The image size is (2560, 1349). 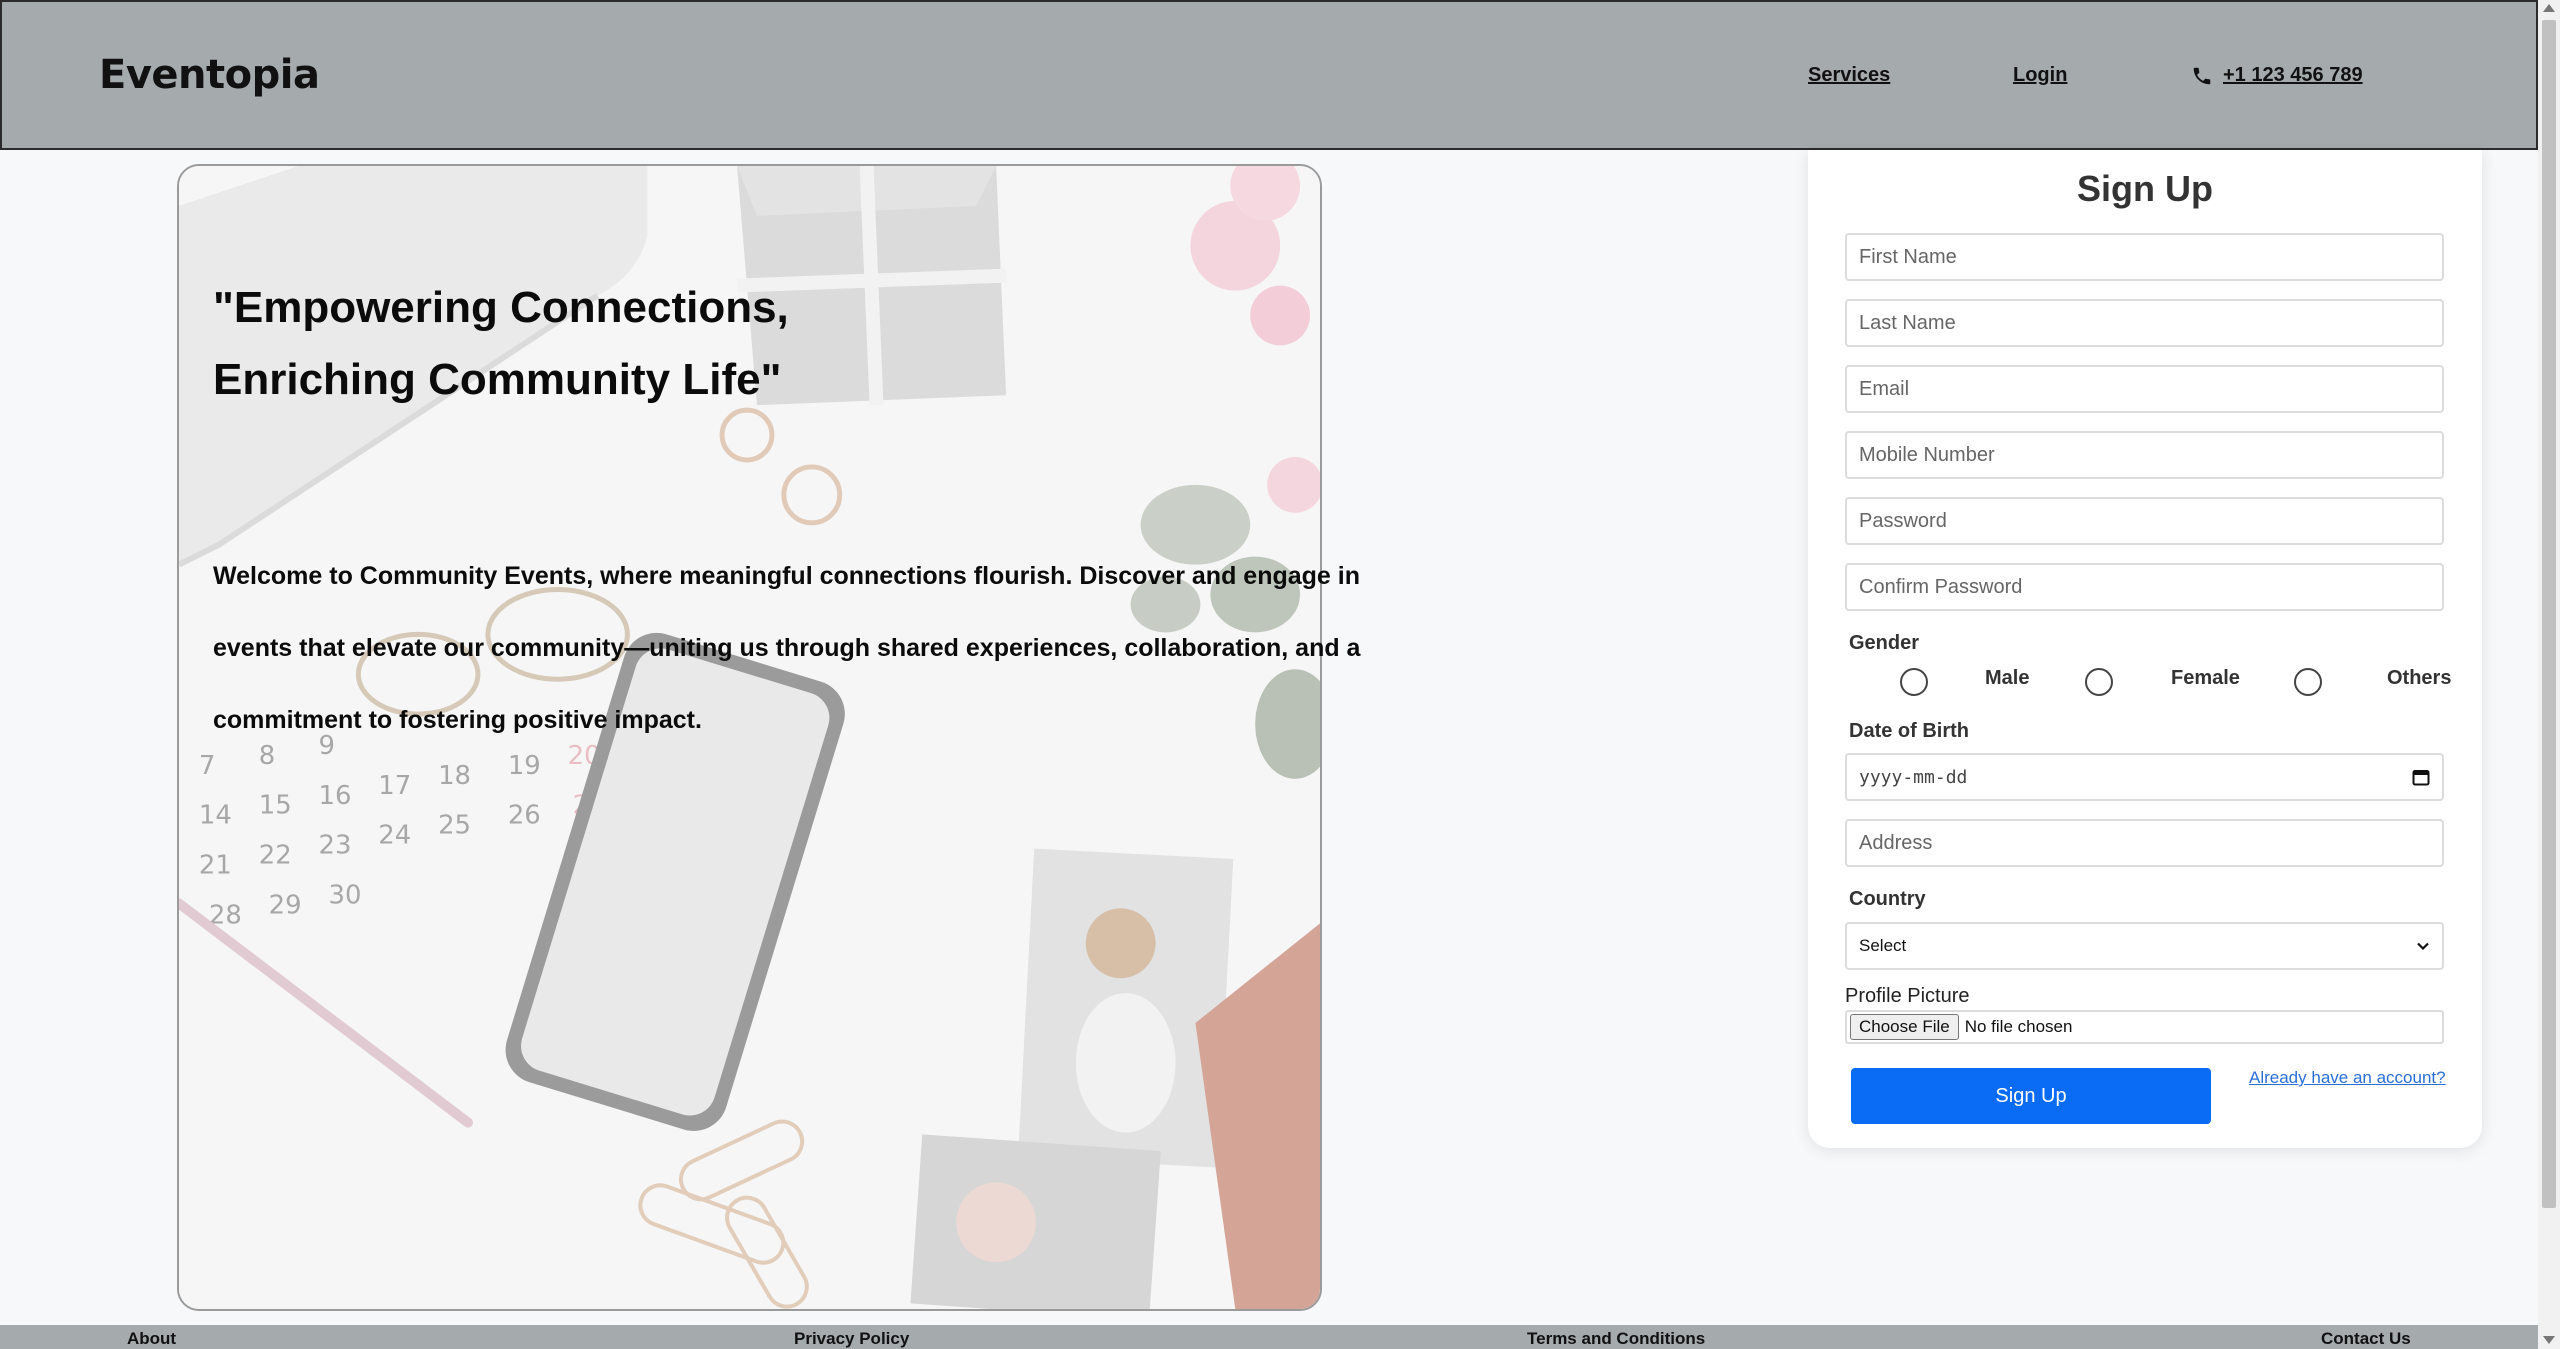 What do you see at coordinates (2145, 188) in the screenshot?
I see `signup-title: Sign Up` at bounding box center [2145, 188].